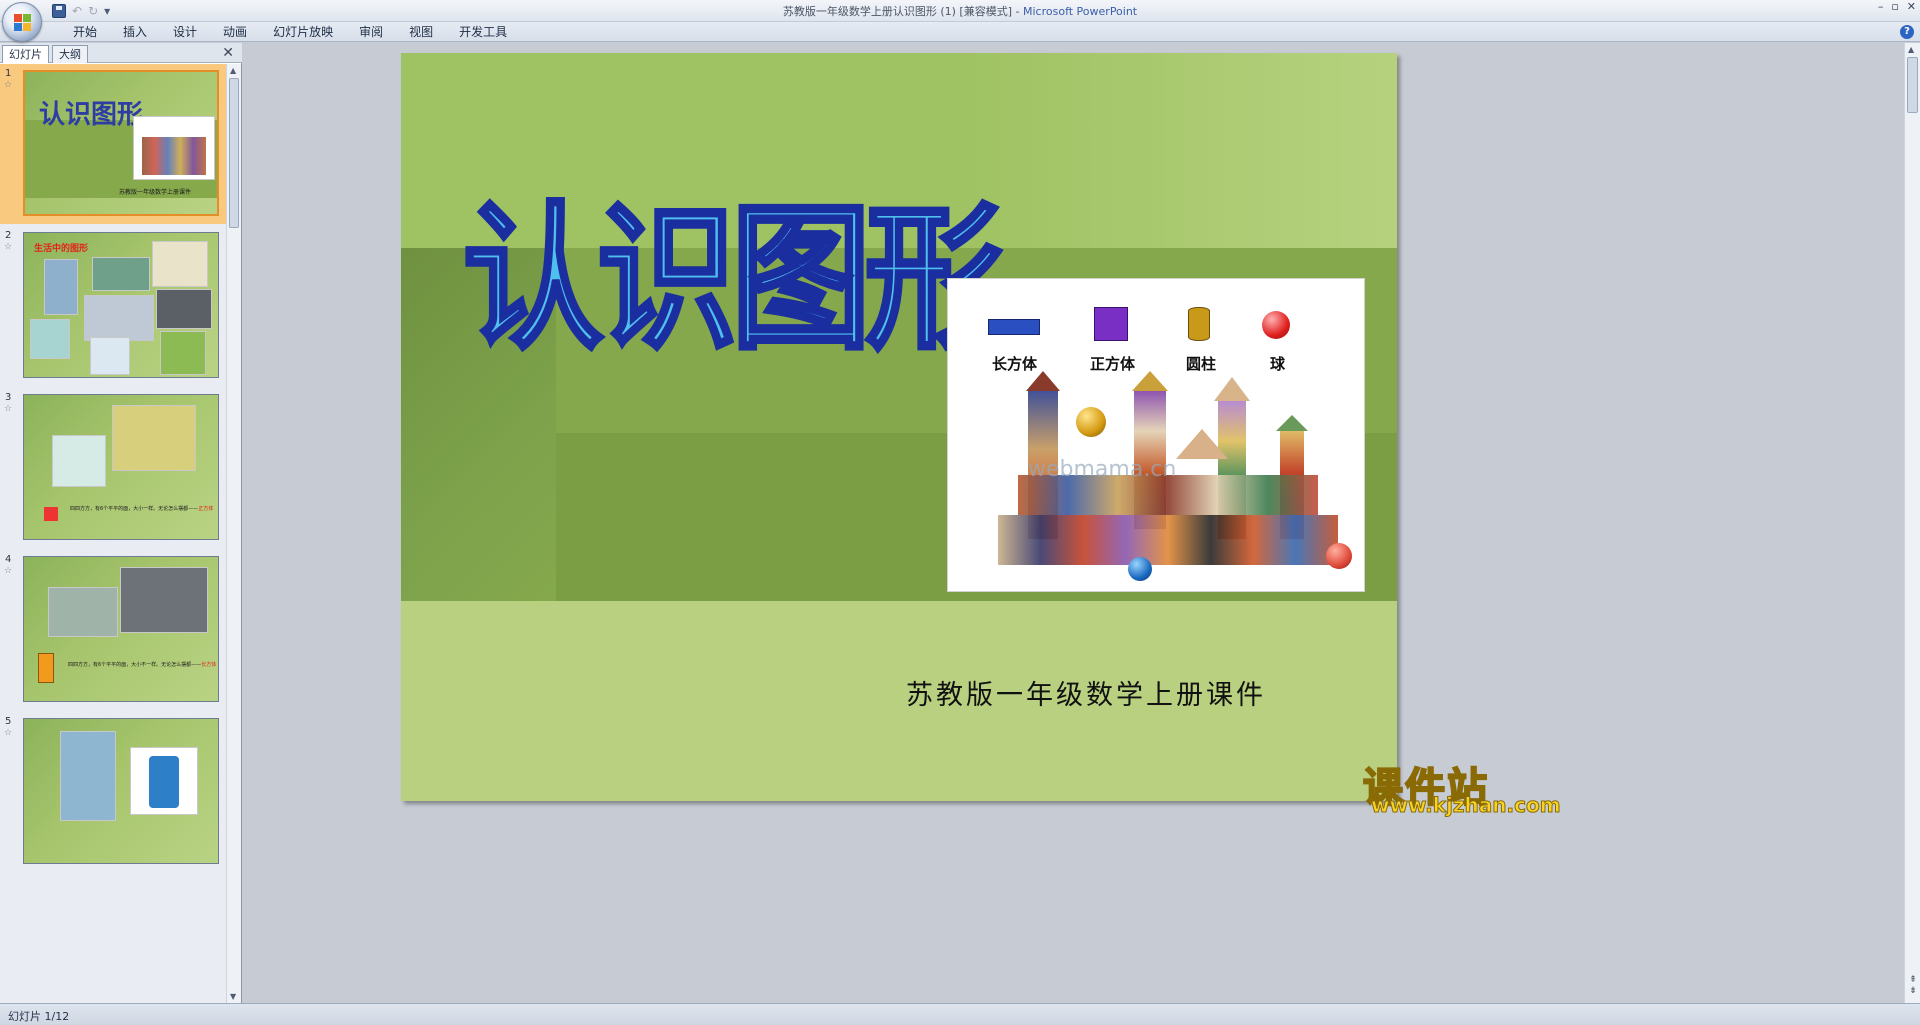 This screenshot has width=1920, height=1025. What do you see at coordinates (25, 54) in the screenshot?
I see `tab-slides: 幻灯片` at bounding box center [25, 54].